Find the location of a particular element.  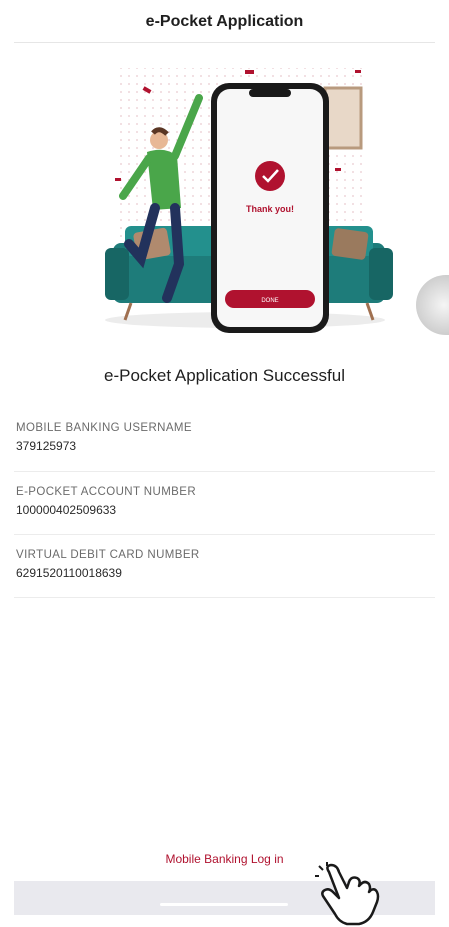

app-header: e-Pocket Application is located at coordinates (224, 21).